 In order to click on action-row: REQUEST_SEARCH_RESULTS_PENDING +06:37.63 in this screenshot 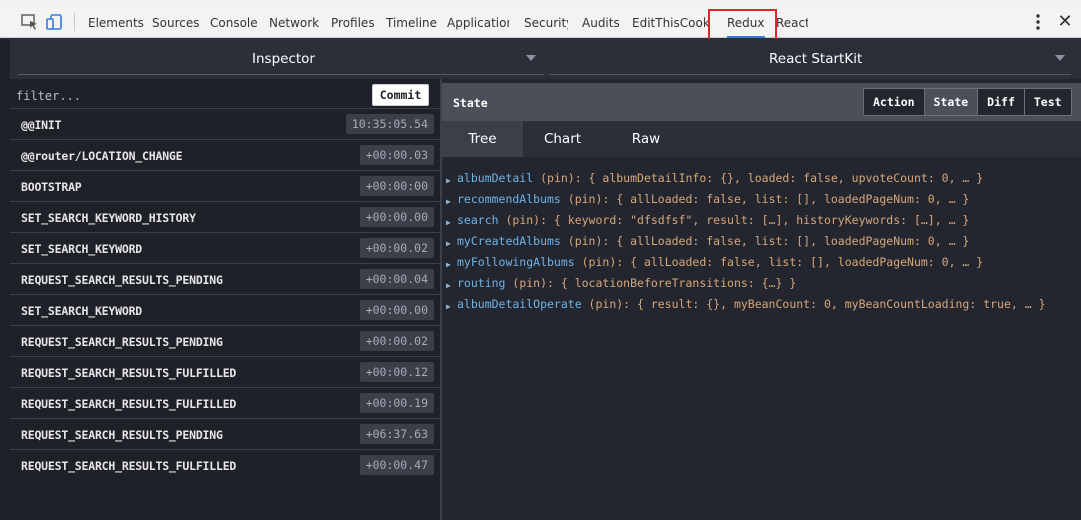, I will do `click(225, 433)`.